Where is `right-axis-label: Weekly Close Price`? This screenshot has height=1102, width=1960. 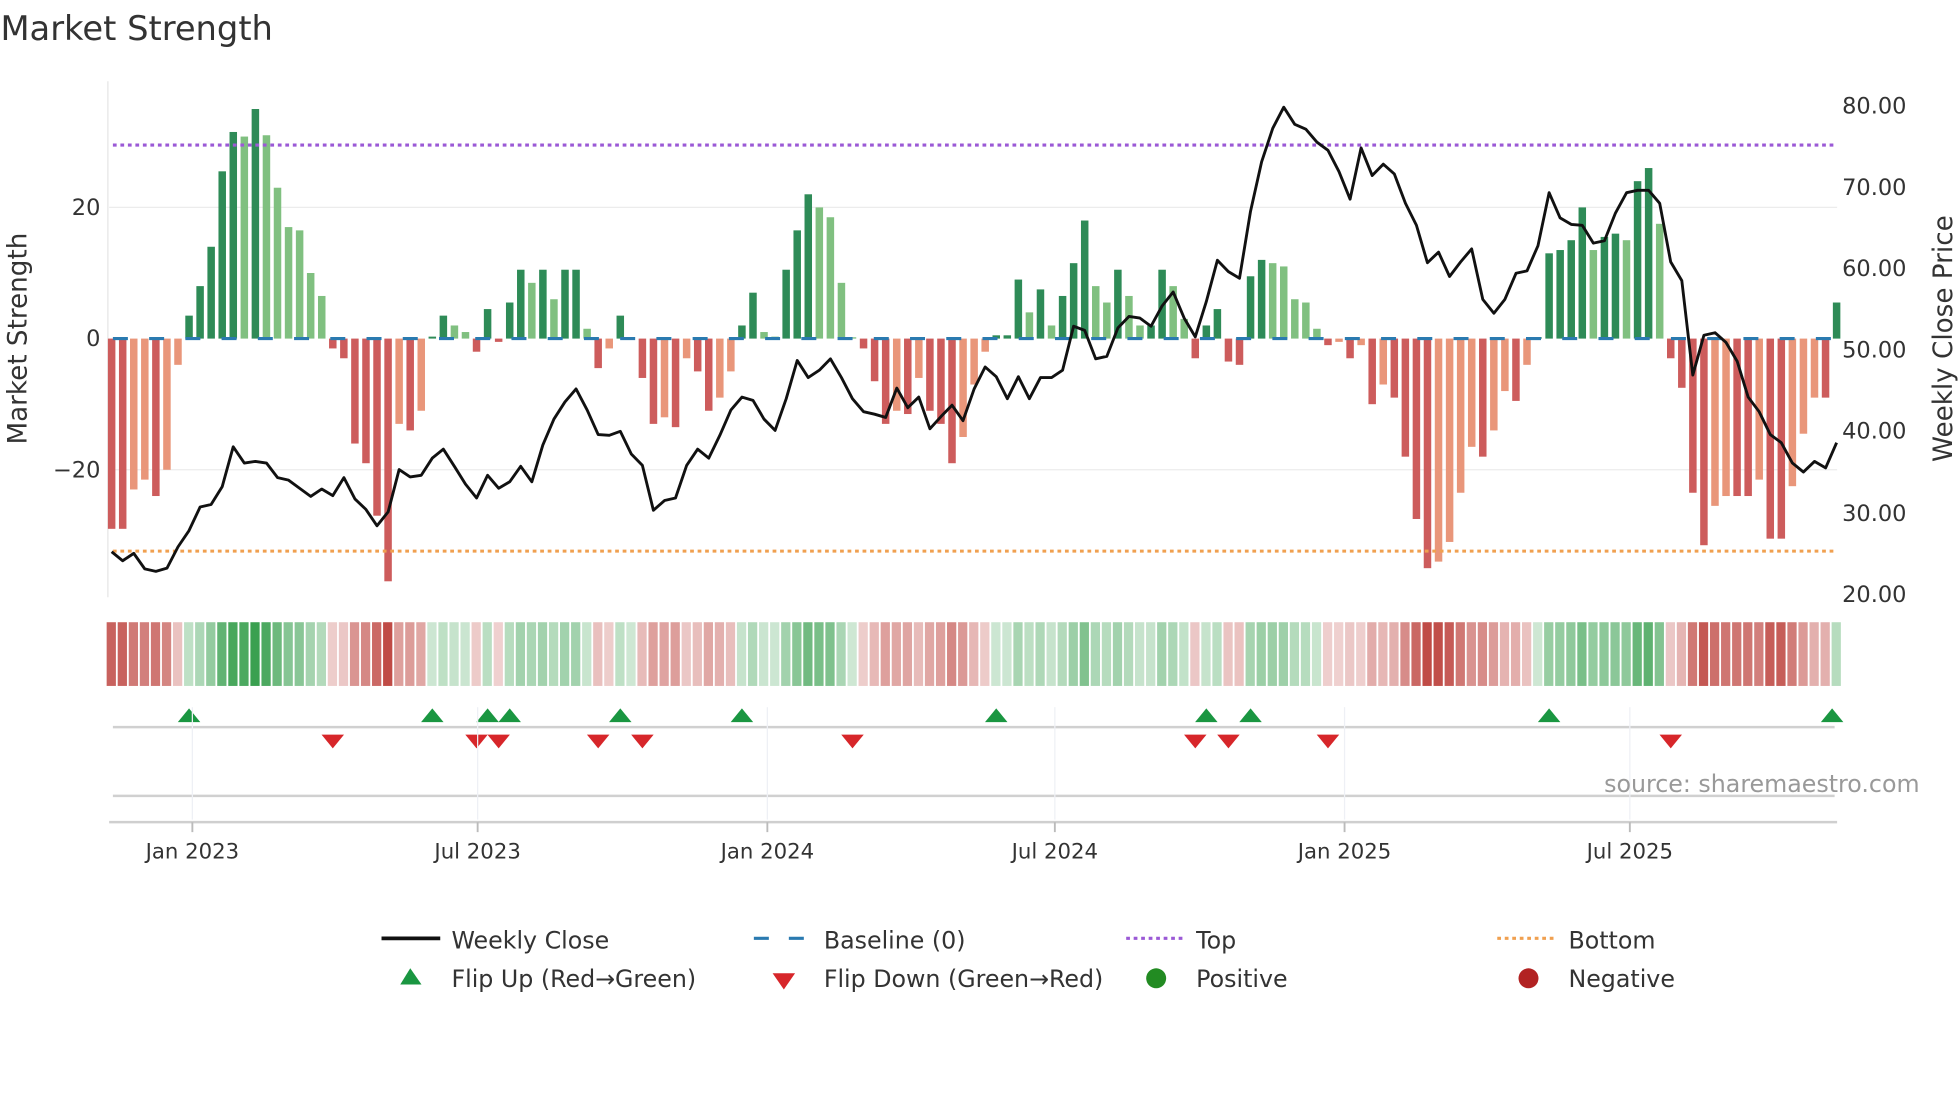
right-axis-label: Weekly Close Price is located at coordinates (1944, 338).